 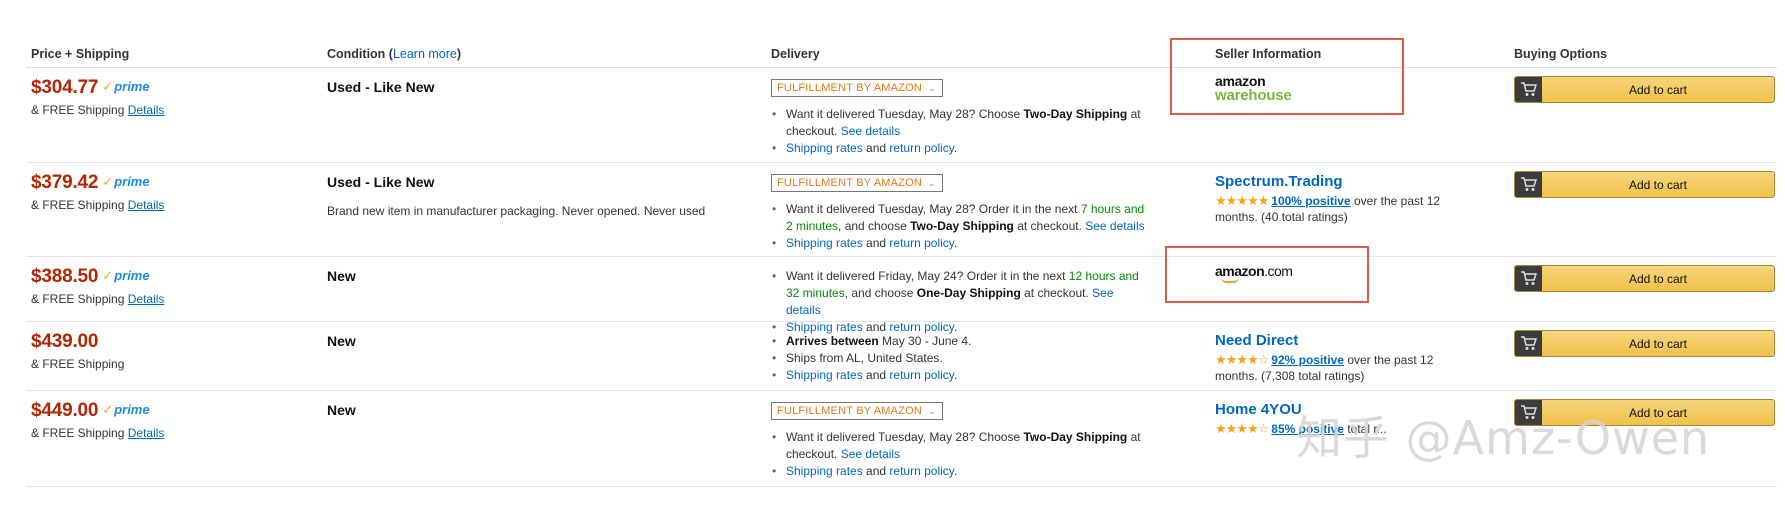 What do you see at coordinates (795, 54) in the screenshot?
I see `header-delivery: Delivery` at bounding box center [795, 54].